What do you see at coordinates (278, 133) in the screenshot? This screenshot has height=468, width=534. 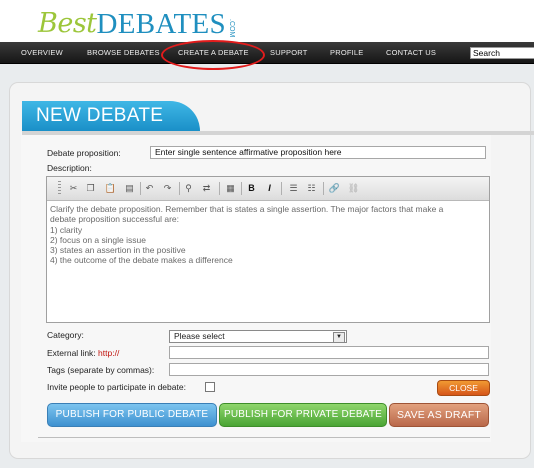 I see `title-divider` at bounding box center [278, 133].